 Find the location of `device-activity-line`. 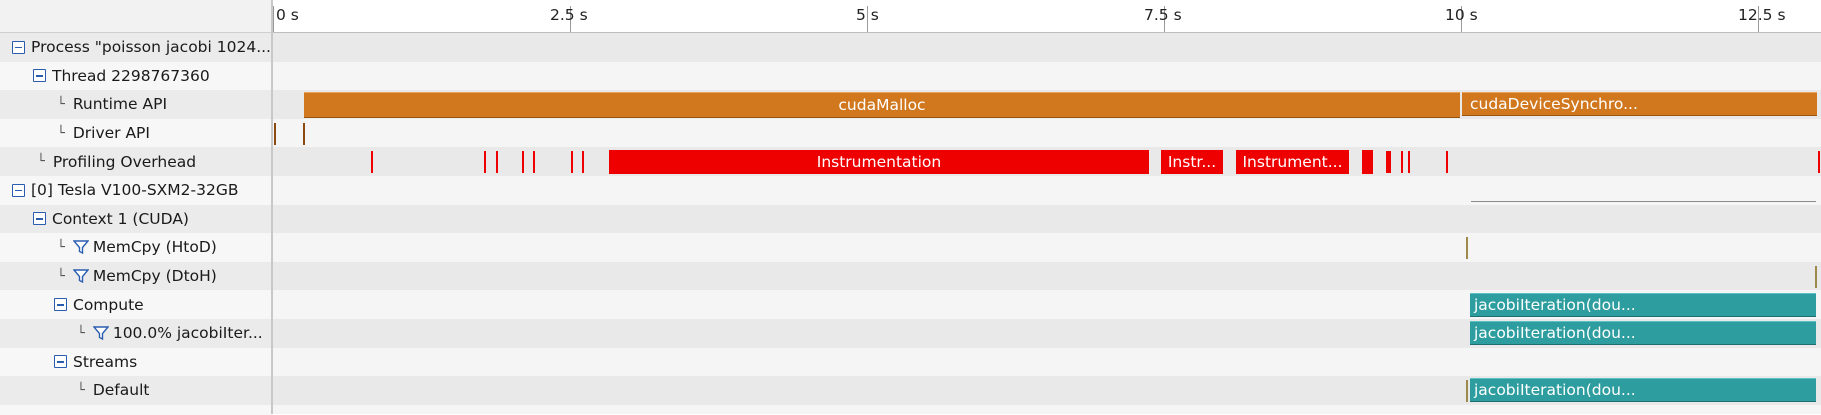

device-activity-line is located at coordinates (1643, 201).